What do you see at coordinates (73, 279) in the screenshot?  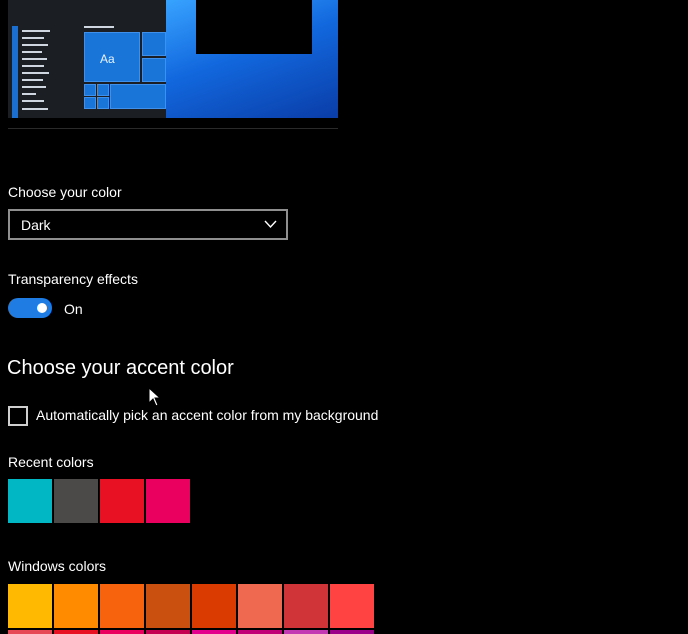 I see `transparency-label: Transparency effects` at bounding box center [73, 279].